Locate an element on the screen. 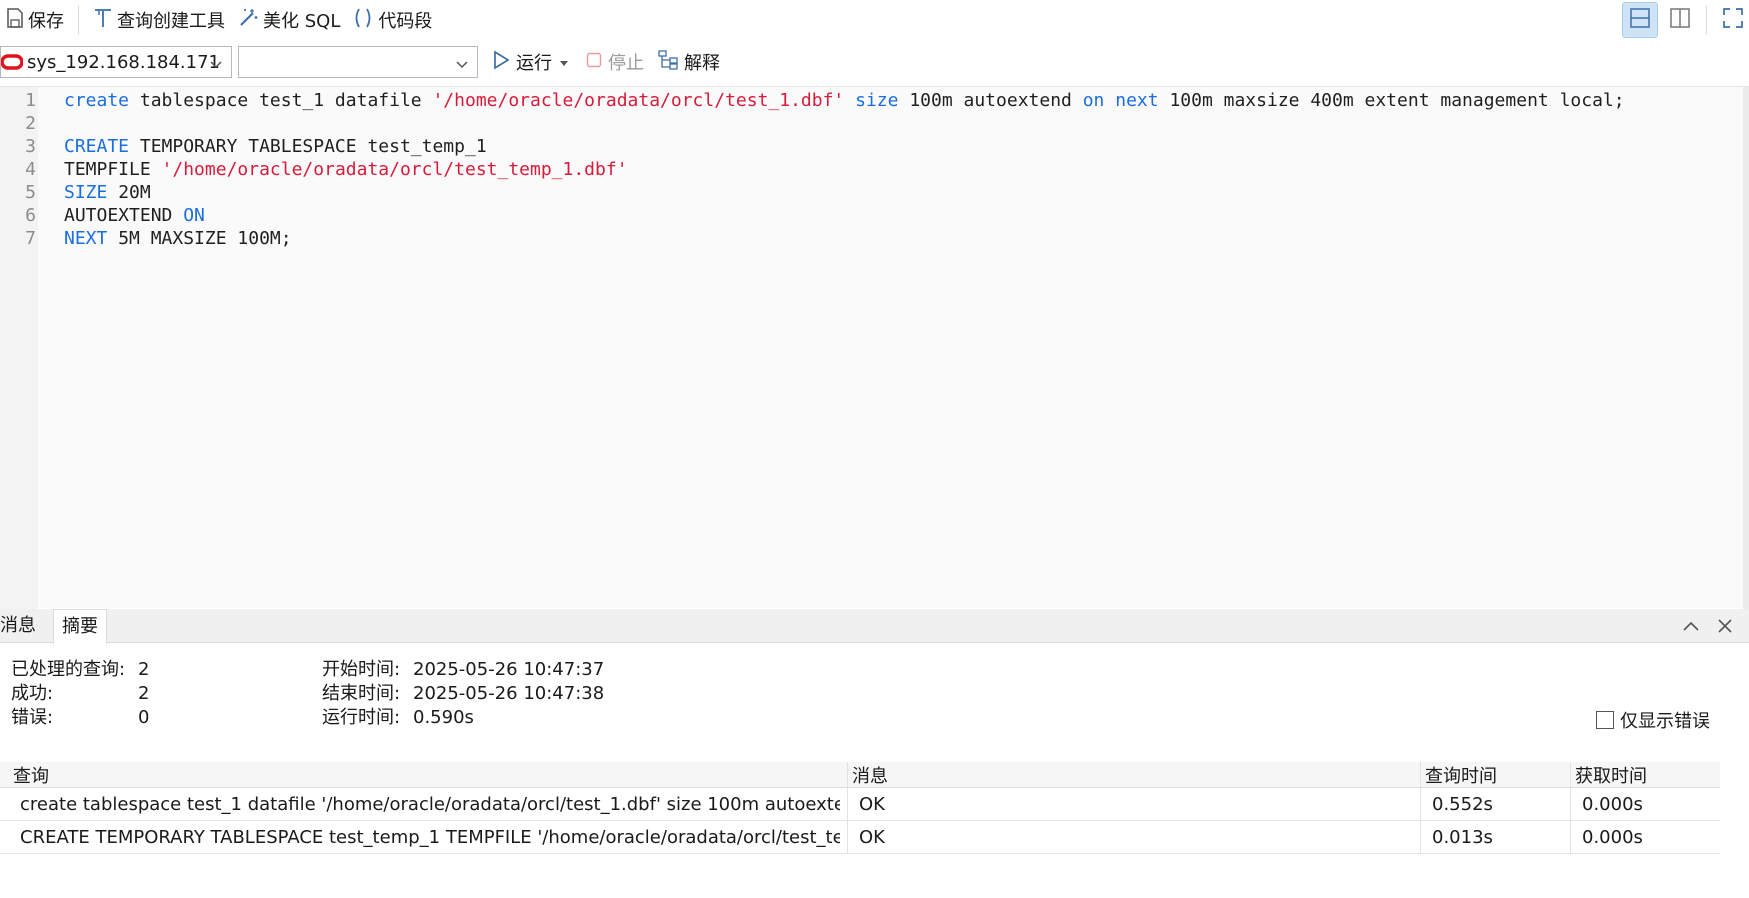  column-header-fetch-time: 获取时间 is located at coordinates (1645, 774).